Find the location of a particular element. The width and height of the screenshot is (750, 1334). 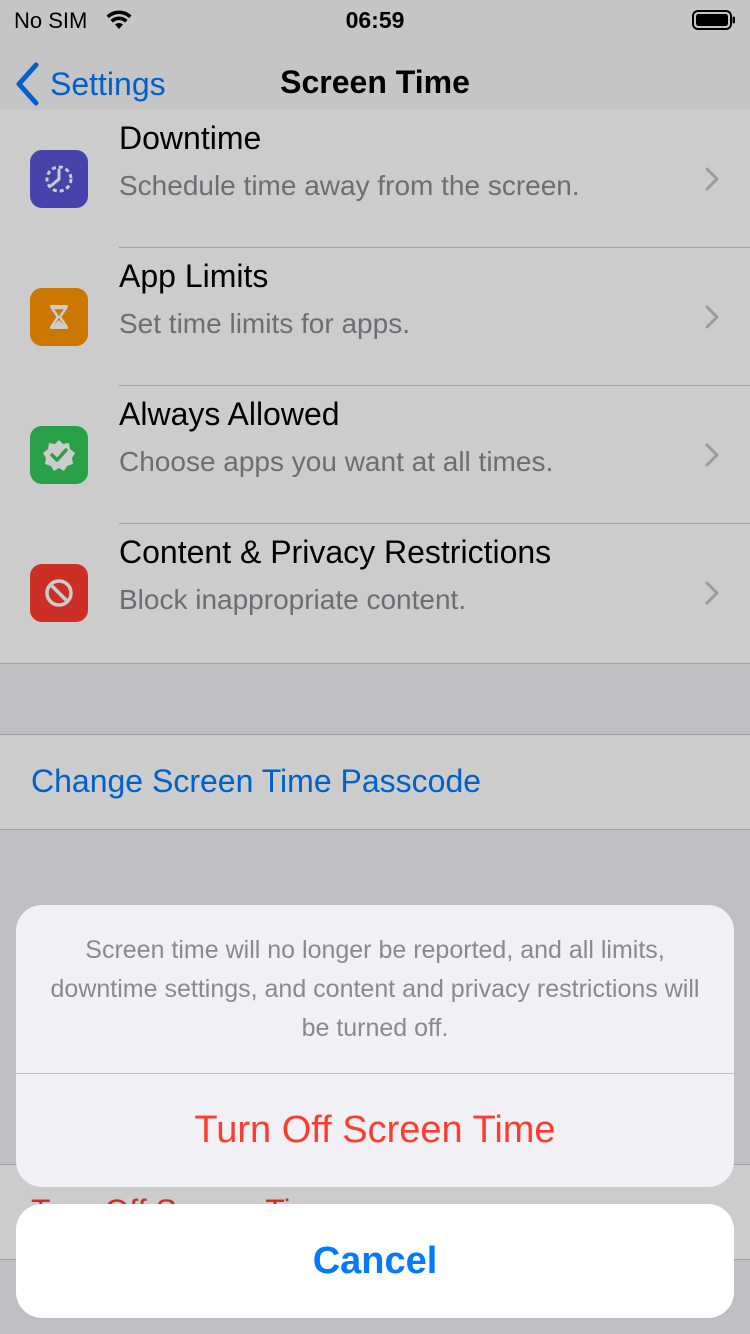

turn-off-screen-time-button: Turn Off Screen Time is located at coordinates (375, 1130).